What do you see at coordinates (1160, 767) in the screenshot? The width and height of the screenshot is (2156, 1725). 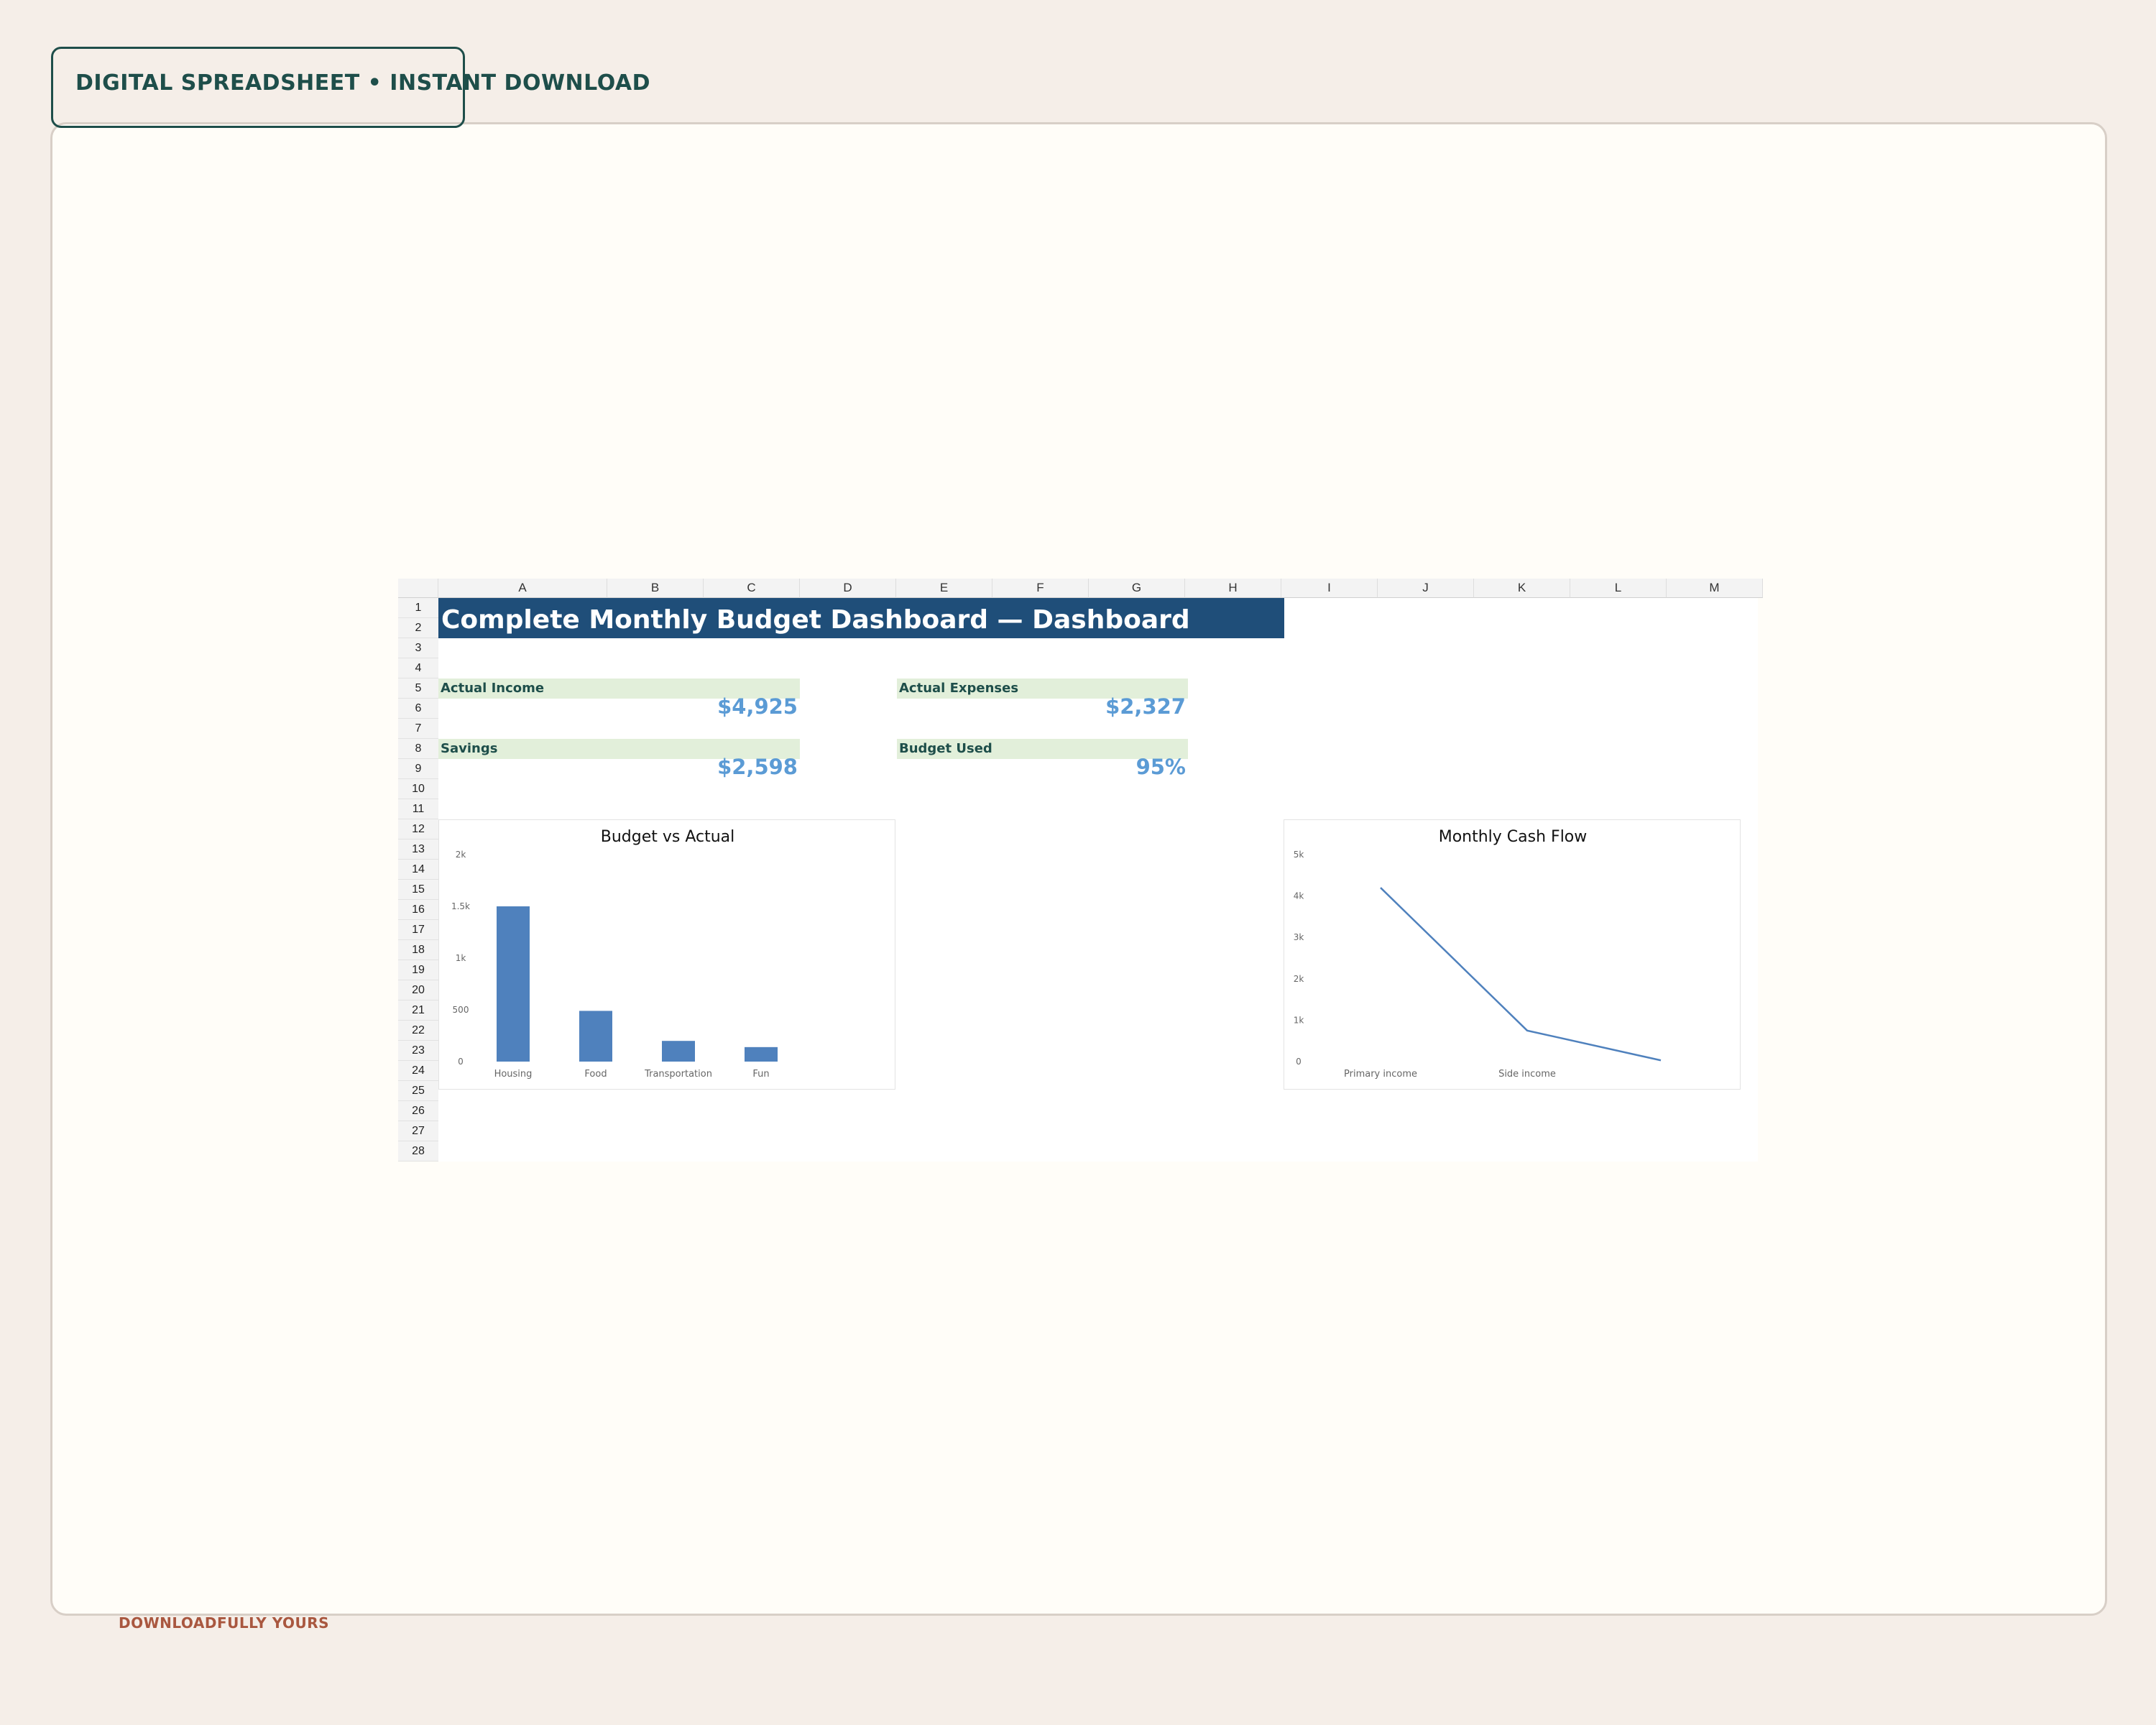 I see `kpi-value-budget-used: 95%` at bounding box center [1160, 767].